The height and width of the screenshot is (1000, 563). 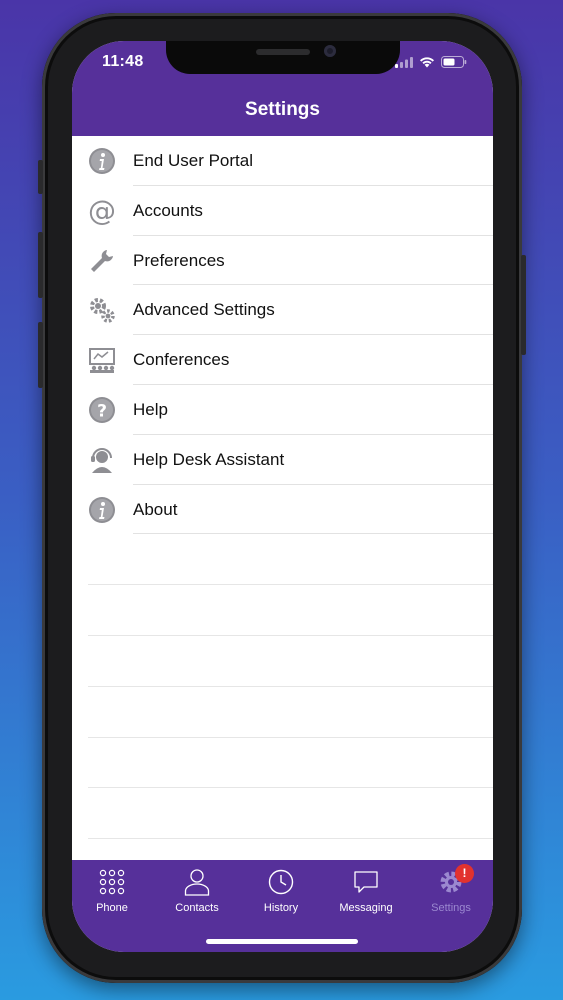 I want to click on battery-icon, so click(x=454, y=62).